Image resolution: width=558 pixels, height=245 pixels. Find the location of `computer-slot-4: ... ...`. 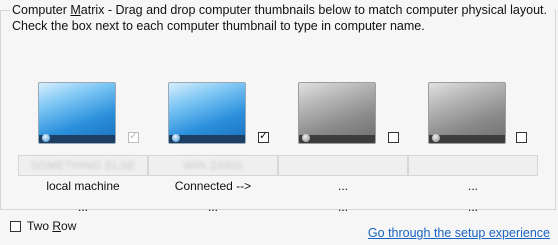

computer-slot-4: ... ... is located at coordinates (473, 152).